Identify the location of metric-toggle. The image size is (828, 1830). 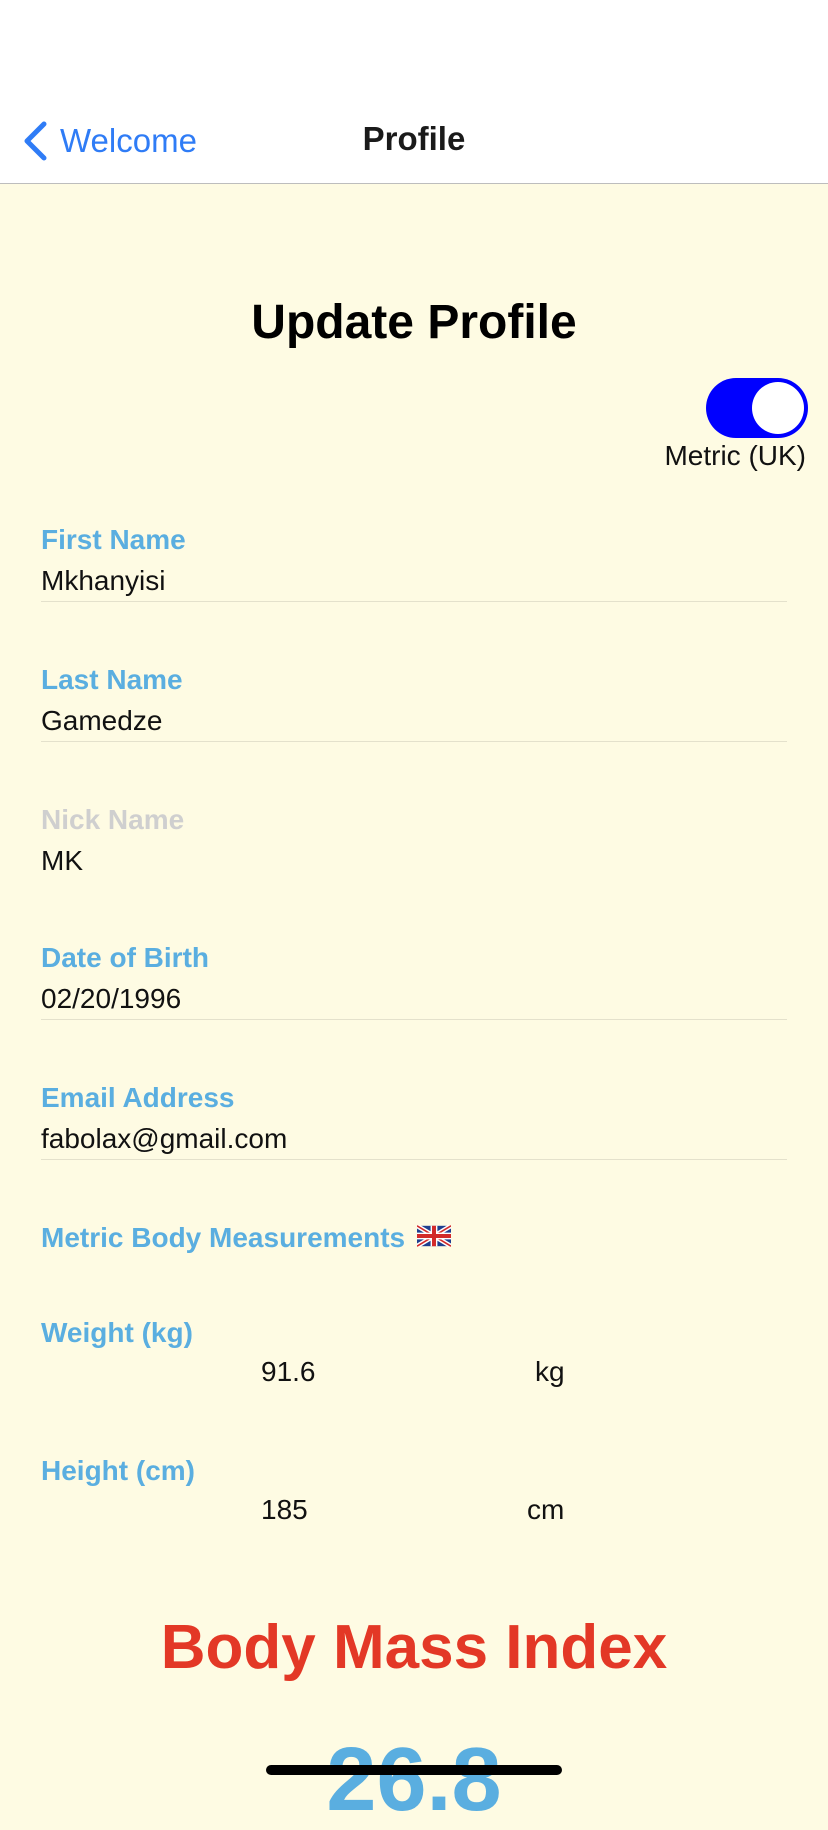
(757, 408).